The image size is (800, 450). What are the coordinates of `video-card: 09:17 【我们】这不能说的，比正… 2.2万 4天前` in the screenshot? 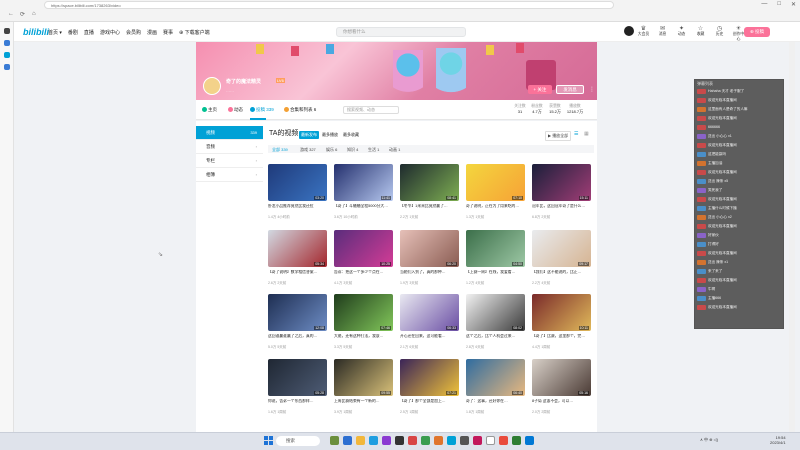 It's located at (561, 258).